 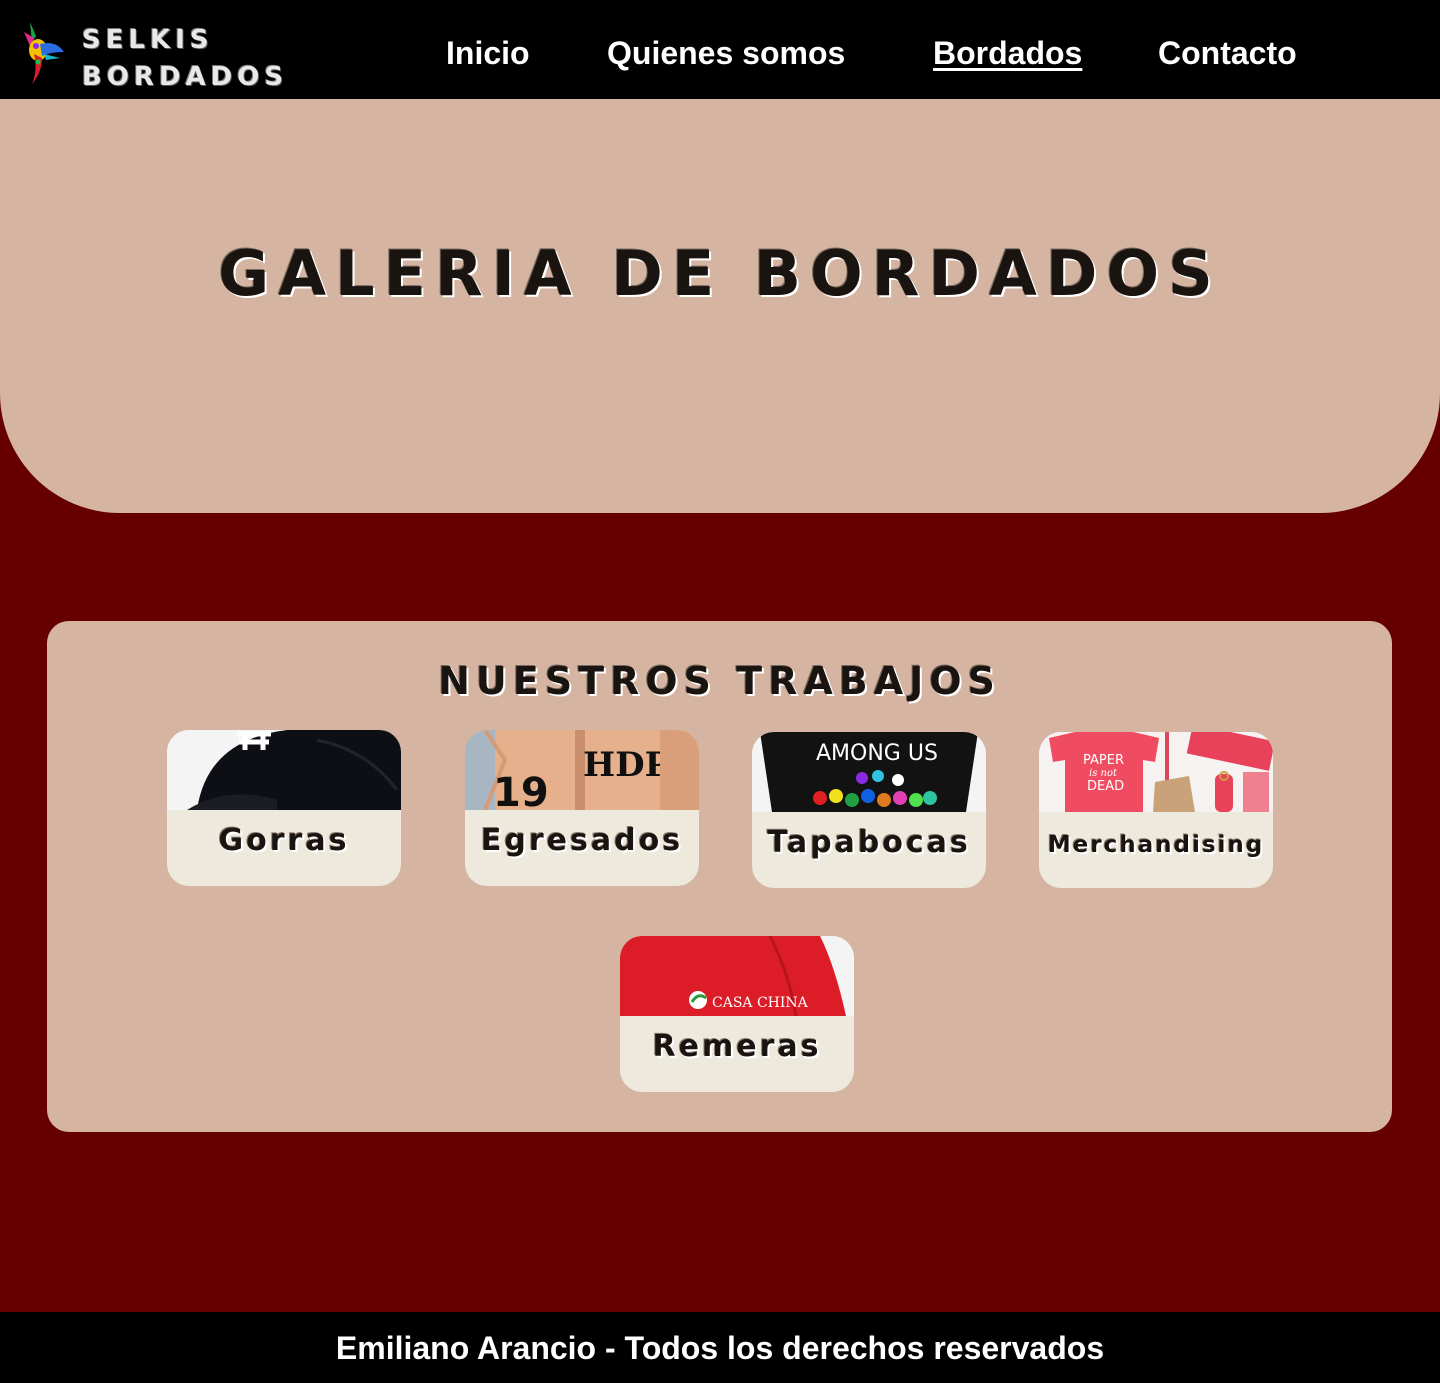 What do you see at coordinates (719, 681) in the screenshot?
I see `gallery-title: NUESTROS TRABAJOS` at bounding box center [719, 681].